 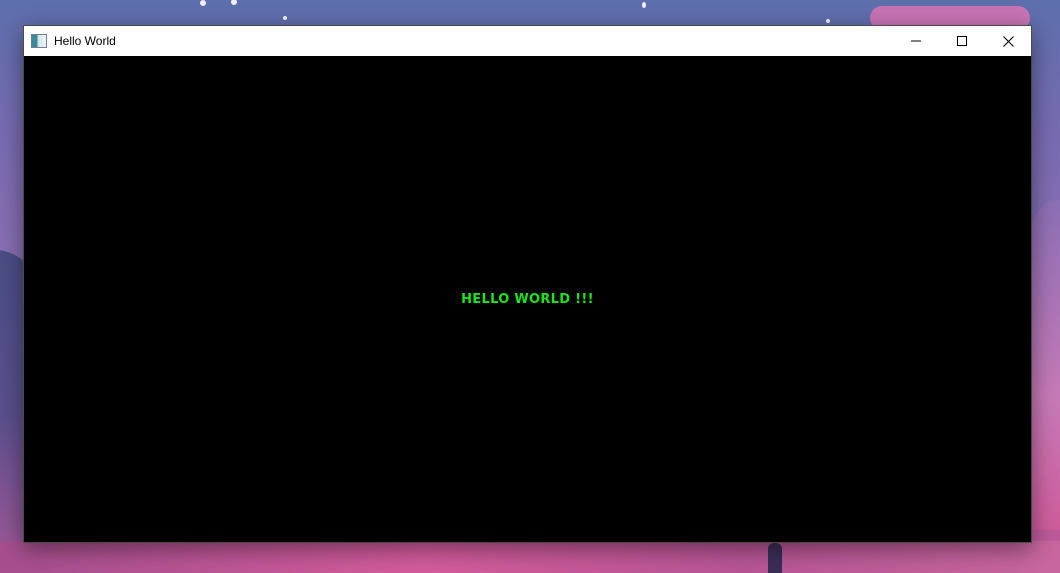 I want to click on maximize-button, so click(x=962, y=41).